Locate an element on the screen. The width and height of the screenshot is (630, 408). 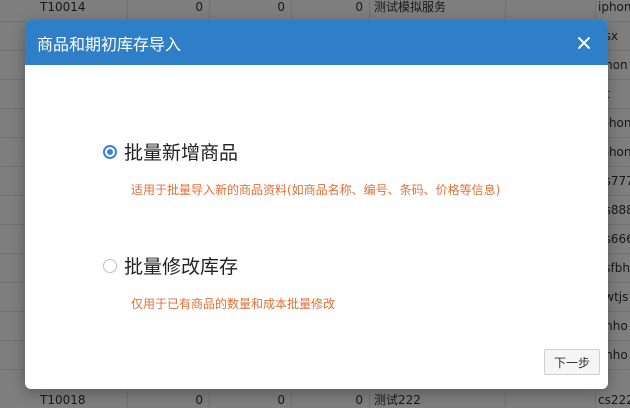
option-batch-modify-stock: 批量修改库存 is located at coordinates (170, 265).